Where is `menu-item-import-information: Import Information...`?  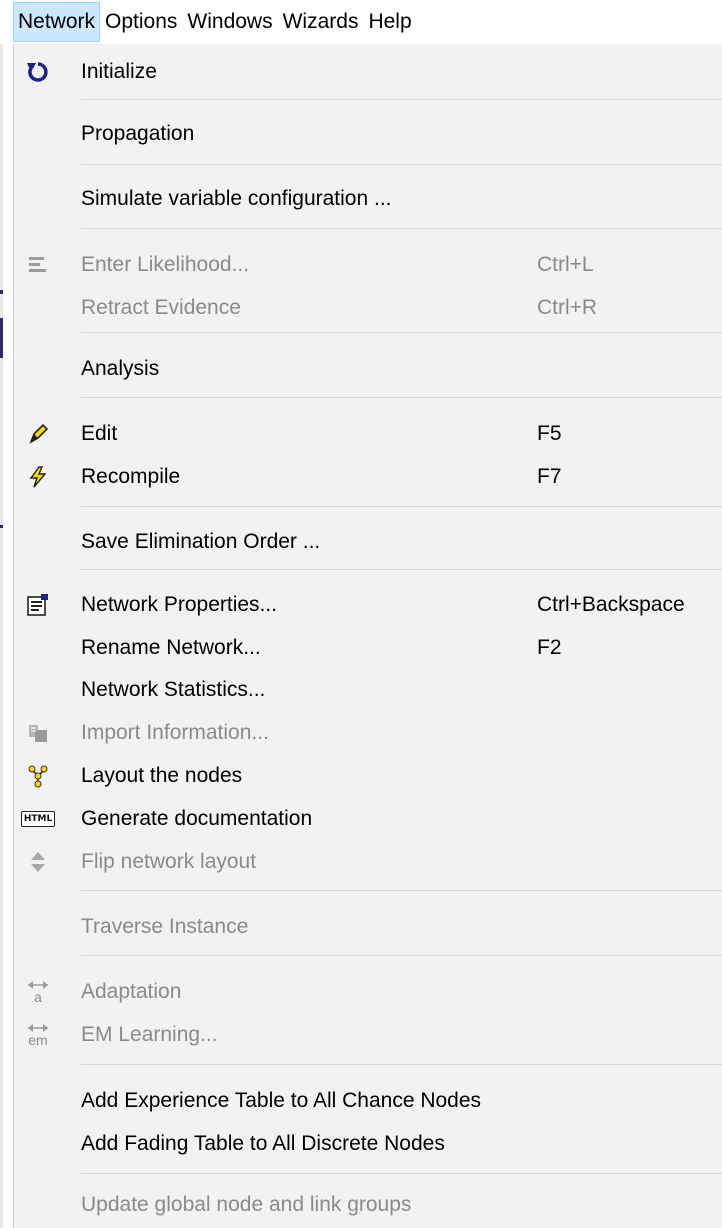 menu-item-import-information: Import Information... is located at coordinates (368, 733).